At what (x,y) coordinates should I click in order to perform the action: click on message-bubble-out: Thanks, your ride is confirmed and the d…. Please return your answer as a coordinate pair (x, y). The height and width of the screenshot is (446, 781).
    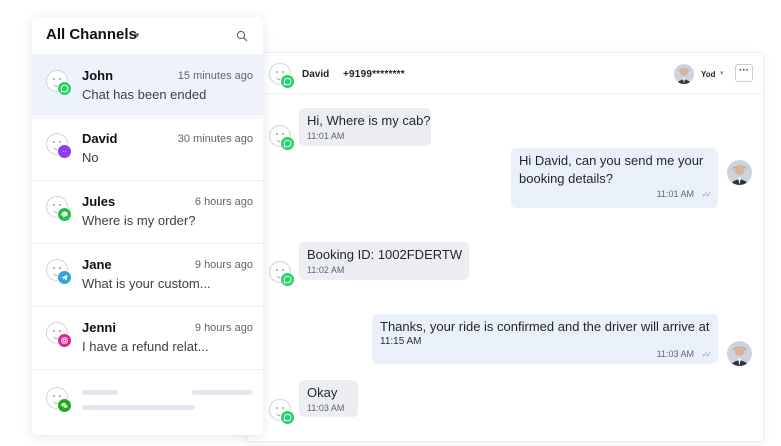
    Looking at the image, I should click on (545, 339).